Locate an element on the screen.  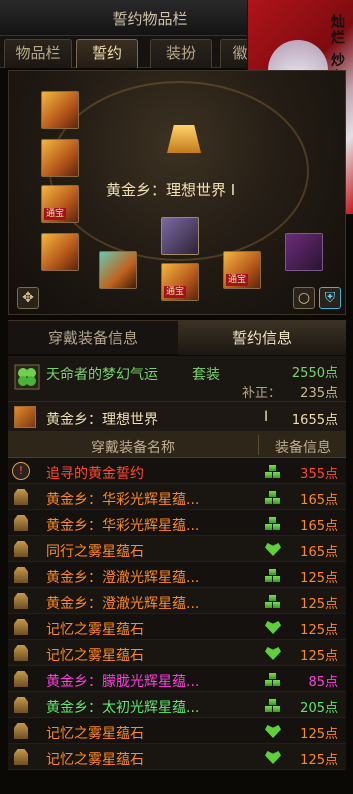
ring-icon: ! is located at coordinates (21, 471).